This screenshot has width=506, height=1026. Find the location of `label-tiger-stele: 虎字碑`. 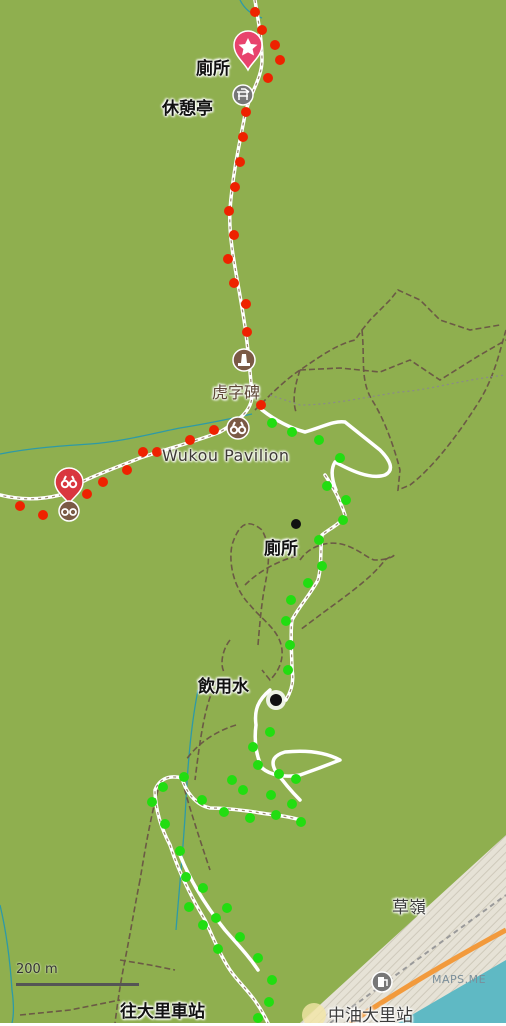

label-tiger-stele: 虎字碑 is located at coordinates (236, 392).